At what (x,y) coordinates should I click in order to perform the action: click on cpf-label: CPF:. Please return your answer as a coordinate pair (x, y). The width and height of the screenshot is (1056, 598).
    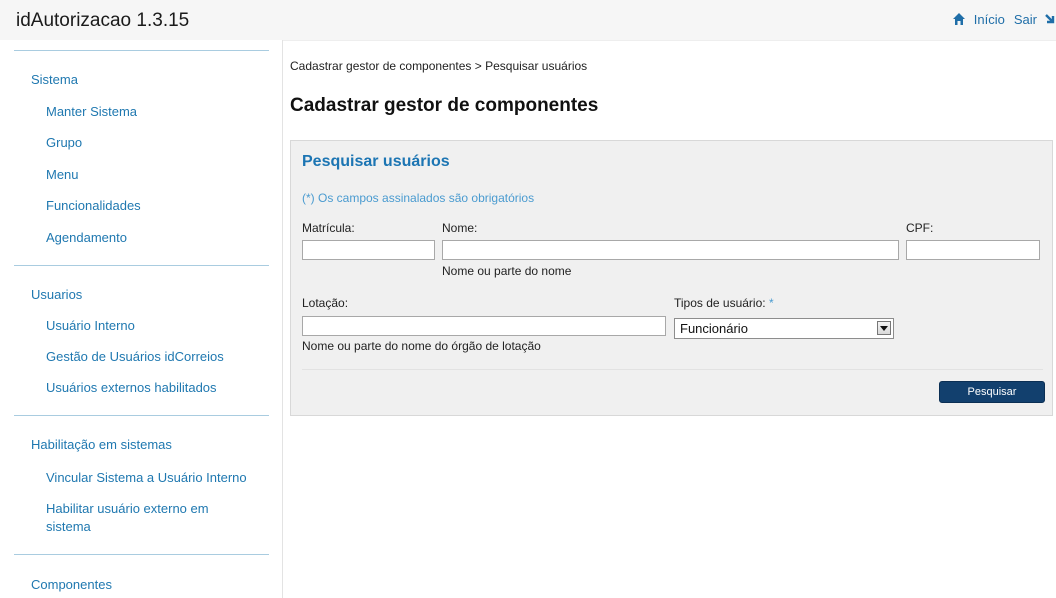
    Looking at the image, I should click on (920, 228).